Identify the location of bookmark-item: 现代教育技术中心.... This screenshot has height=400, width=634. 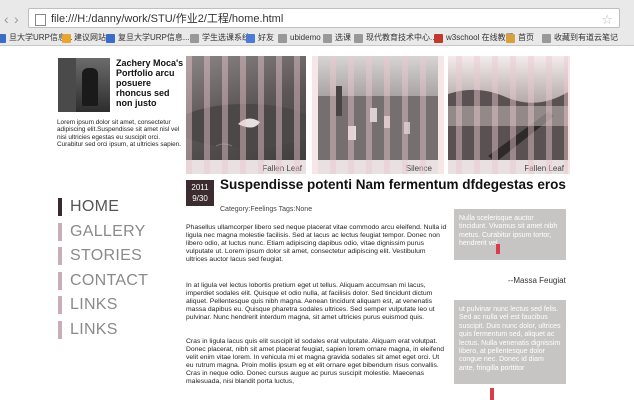
(395, 38).